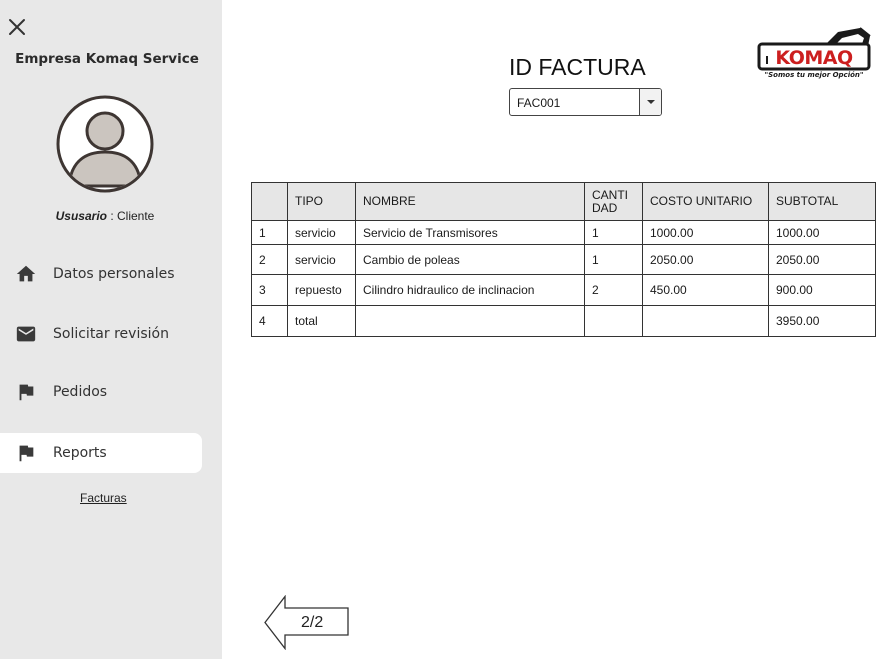 The width and height of the screenshot is (889, 659). I want to click on sidebar-item-reports: Reports, so click(101, 453).